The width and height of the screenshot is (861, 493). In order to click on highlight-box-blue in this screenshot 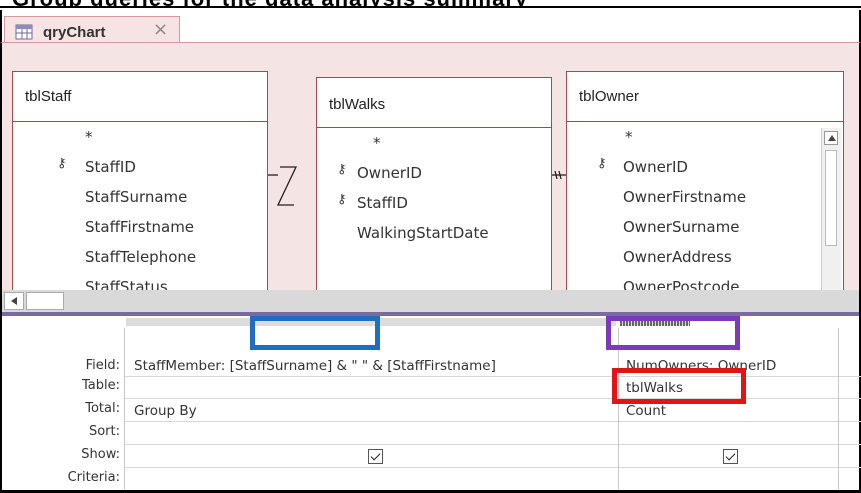, I will do `click(315, 333)`.